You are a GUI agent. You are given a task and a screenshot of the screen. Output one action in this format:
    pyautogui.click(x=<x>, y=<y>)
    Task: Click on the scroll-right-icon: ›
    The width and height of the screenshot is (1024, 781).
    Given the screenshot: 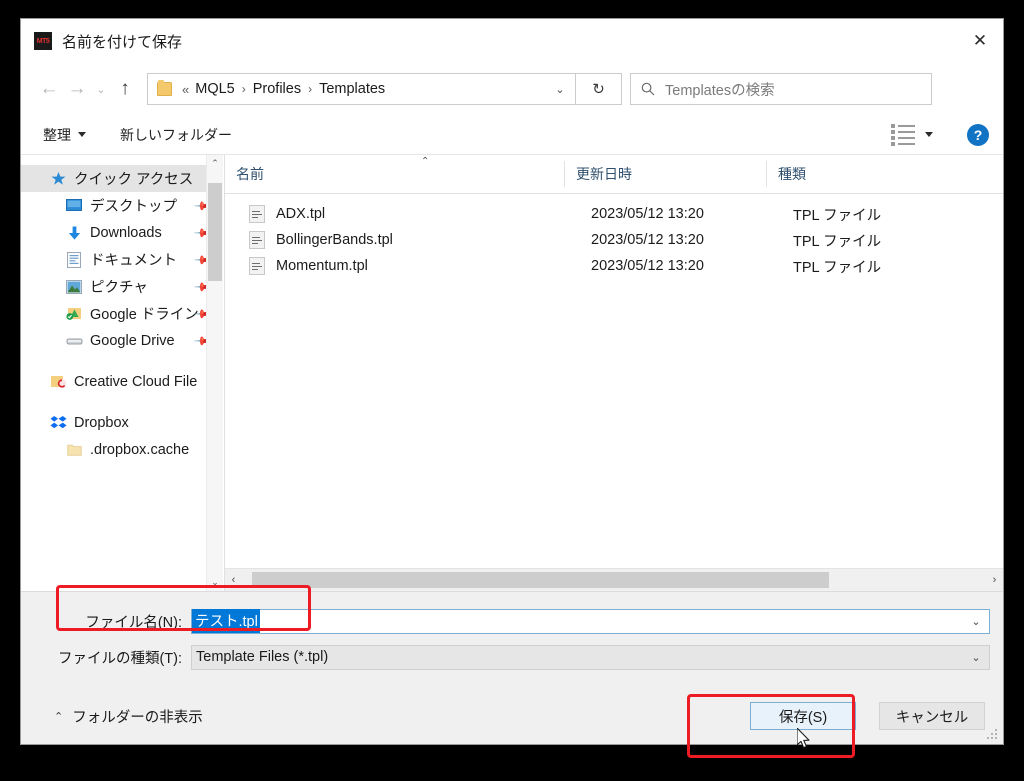 What is the action you would take?
    pyautogui.click(x=994, y=580)
    